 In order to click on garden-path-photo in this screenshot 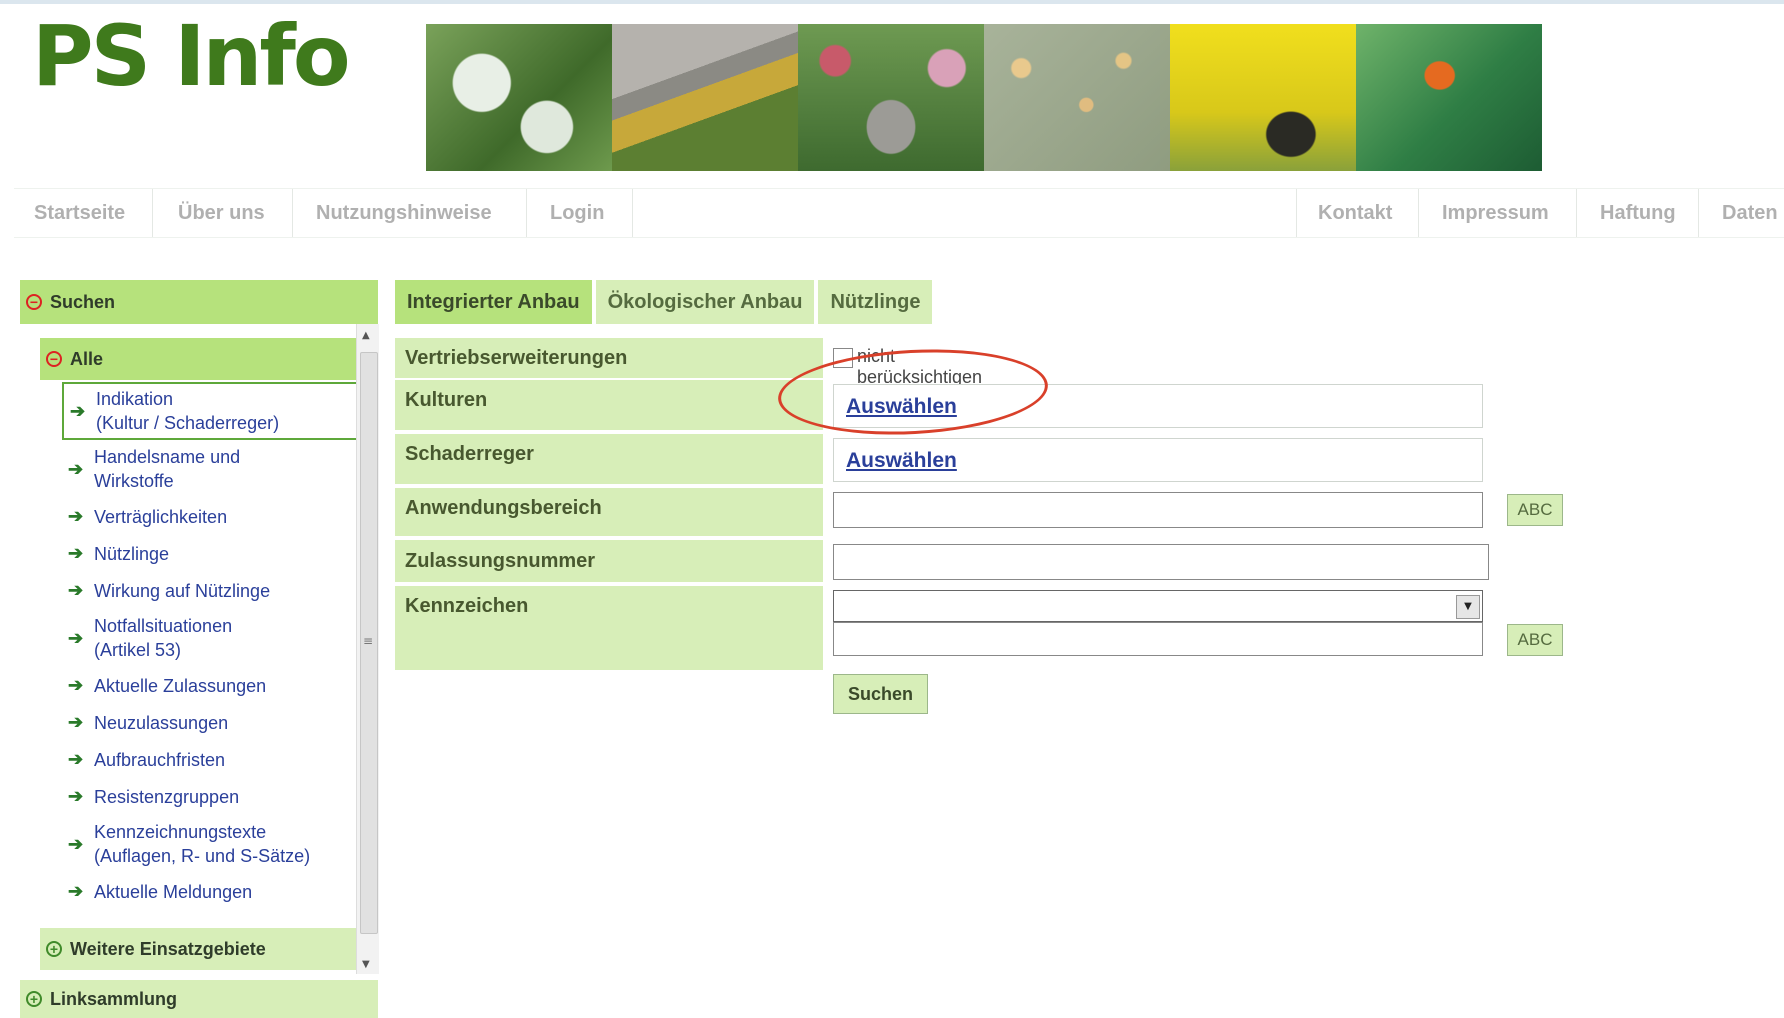, I will do `click(705, 97)`.